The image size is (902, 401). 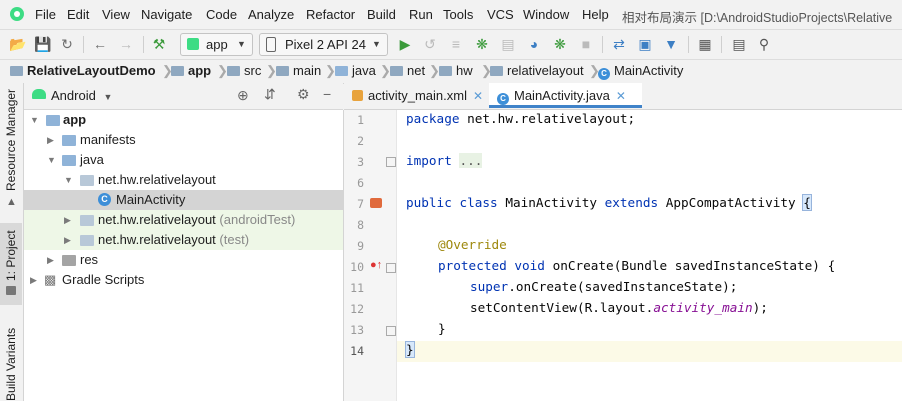 I want to click on forward-arrow-icon: →, so click(x=126, y=44).